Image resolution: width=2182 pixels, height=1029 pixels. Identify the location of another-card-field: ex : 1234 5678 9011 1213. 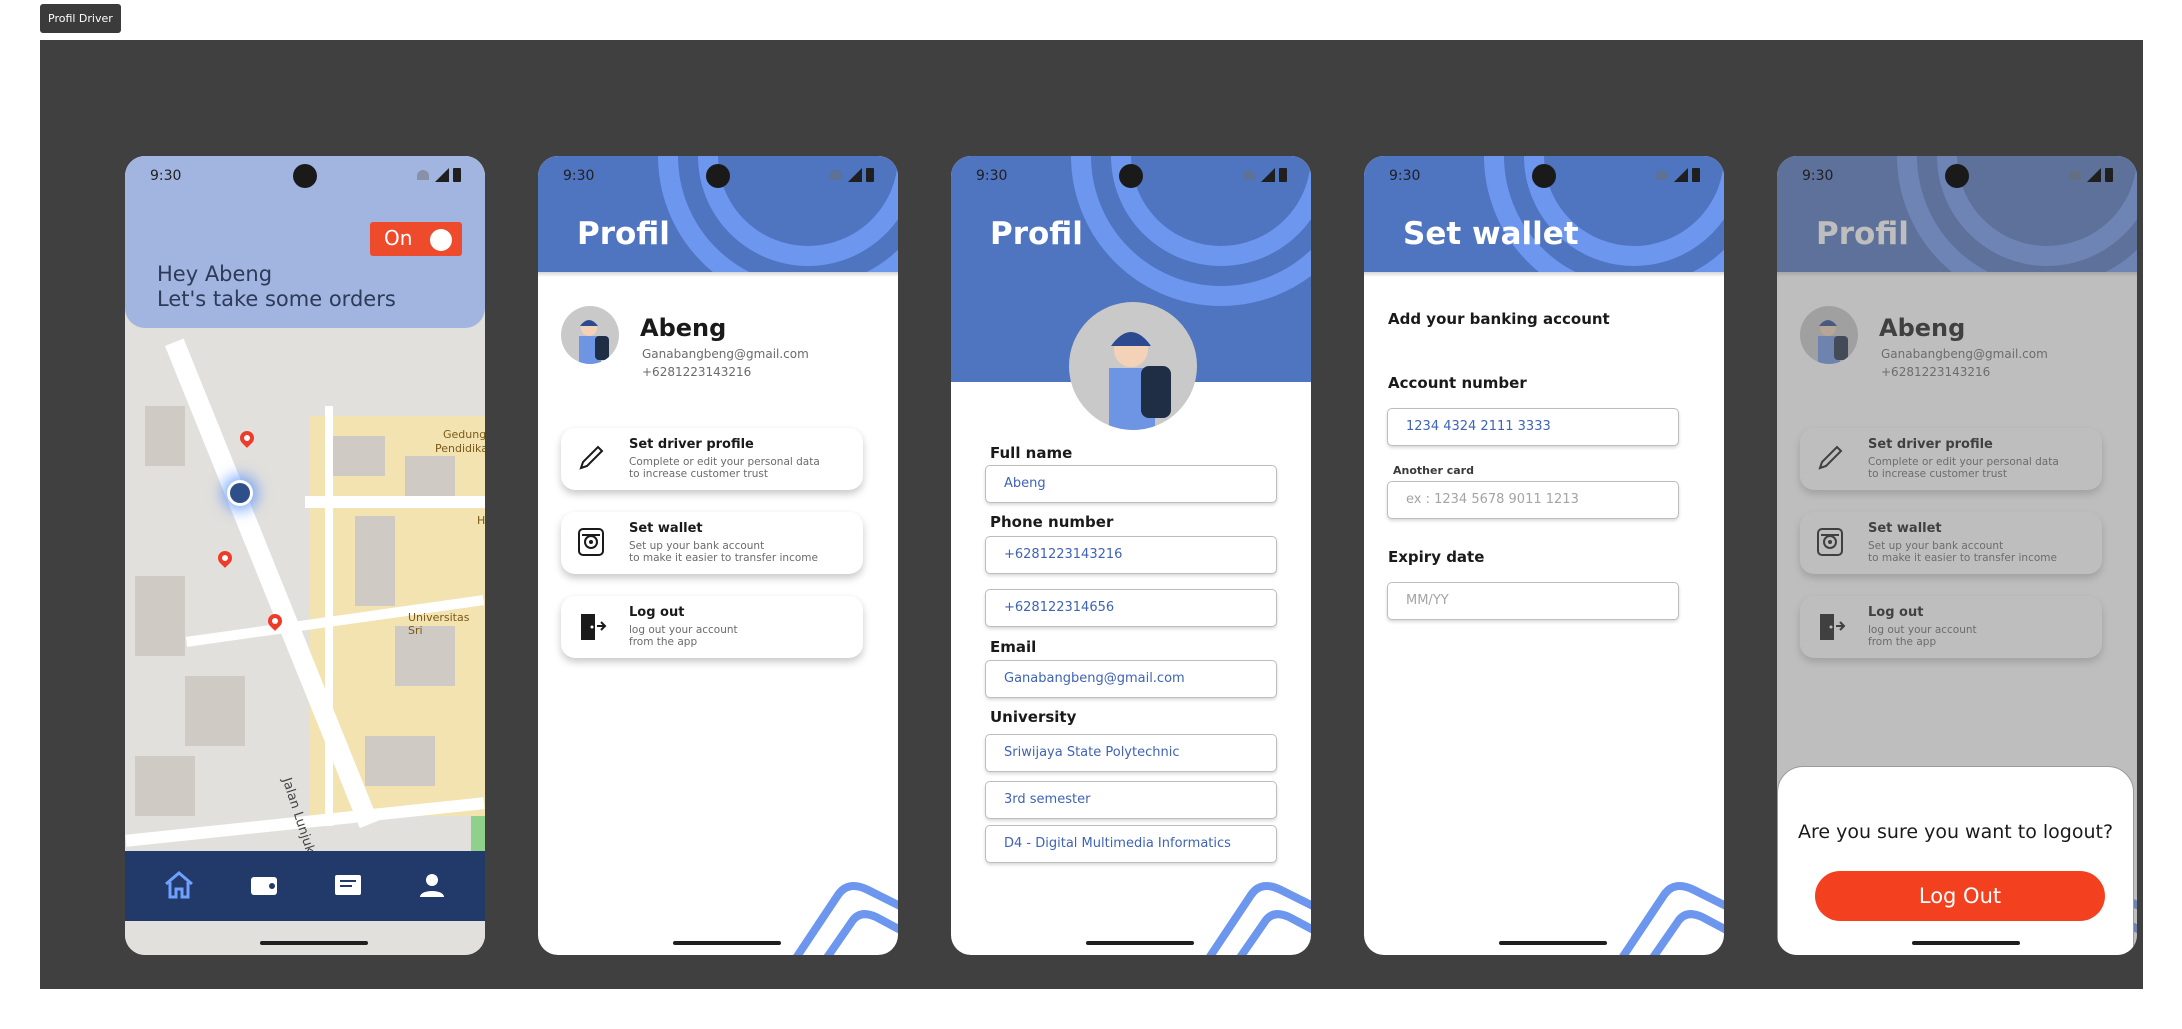
(1533, 500).